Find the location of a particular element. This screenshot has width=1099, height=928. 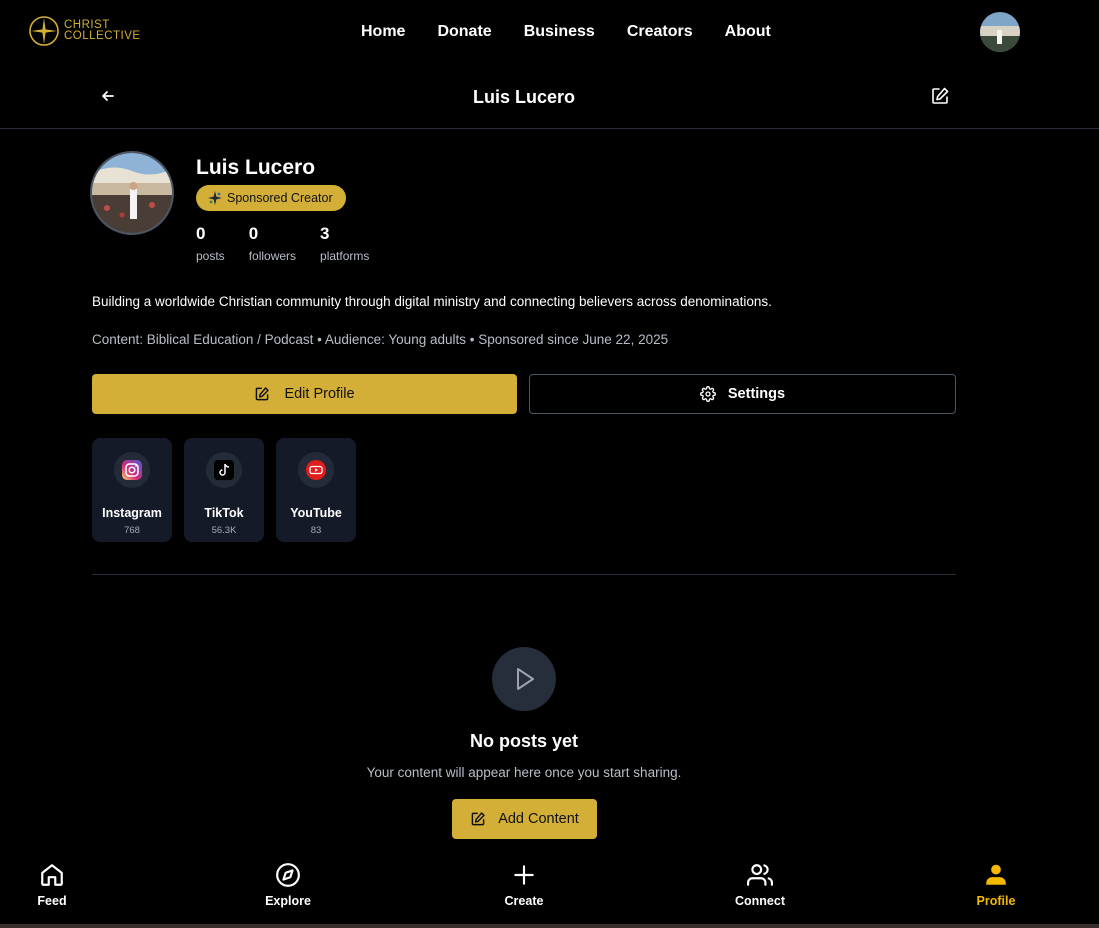

bottom-nav-create: Create is located at coordinates (524, 885).